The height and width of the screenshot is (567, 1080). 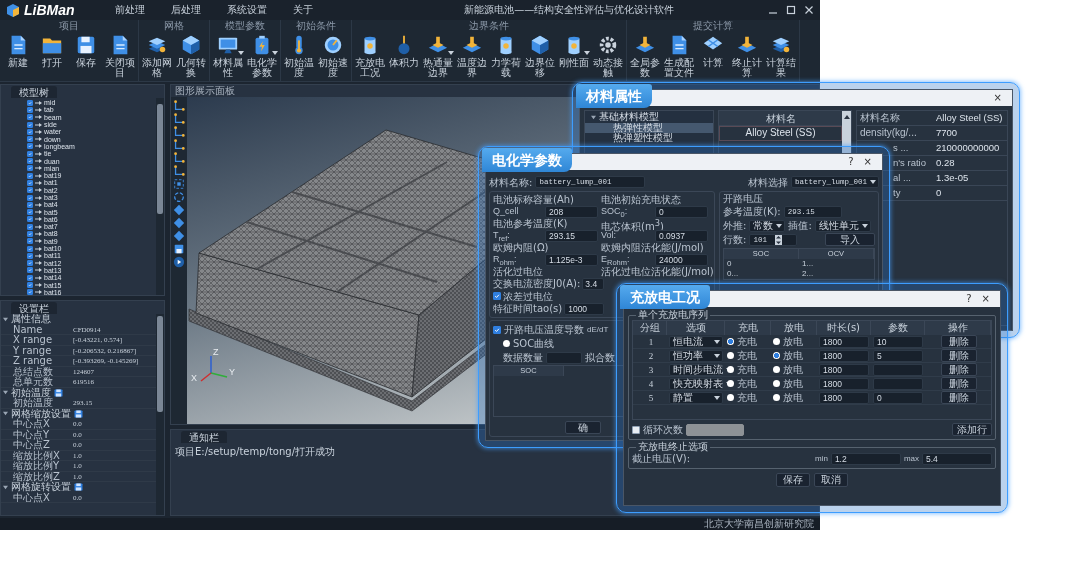 I want to click on unit-label: dE/dT, so click(x=598, y=329).